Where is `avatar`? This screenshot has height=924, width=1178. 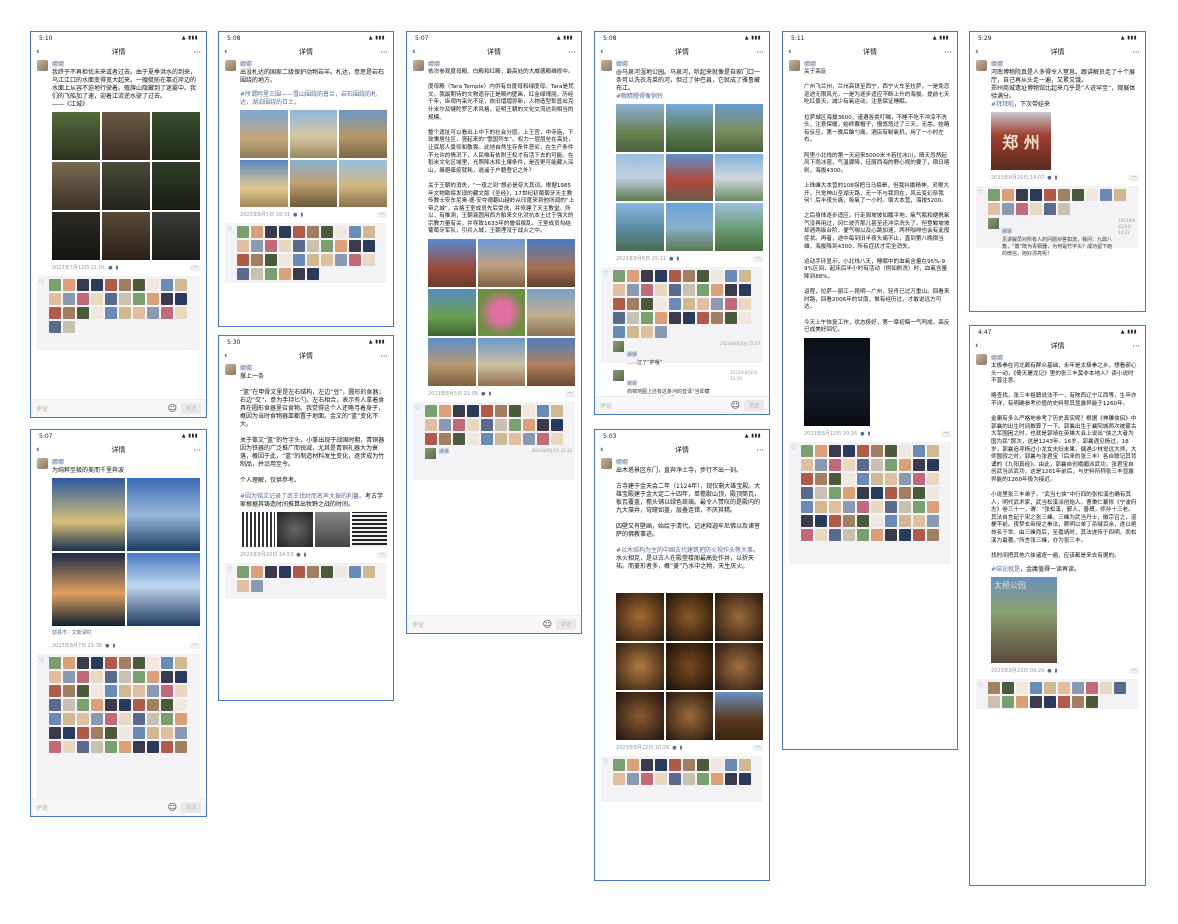 avatar is located at coordinates (42, 65).